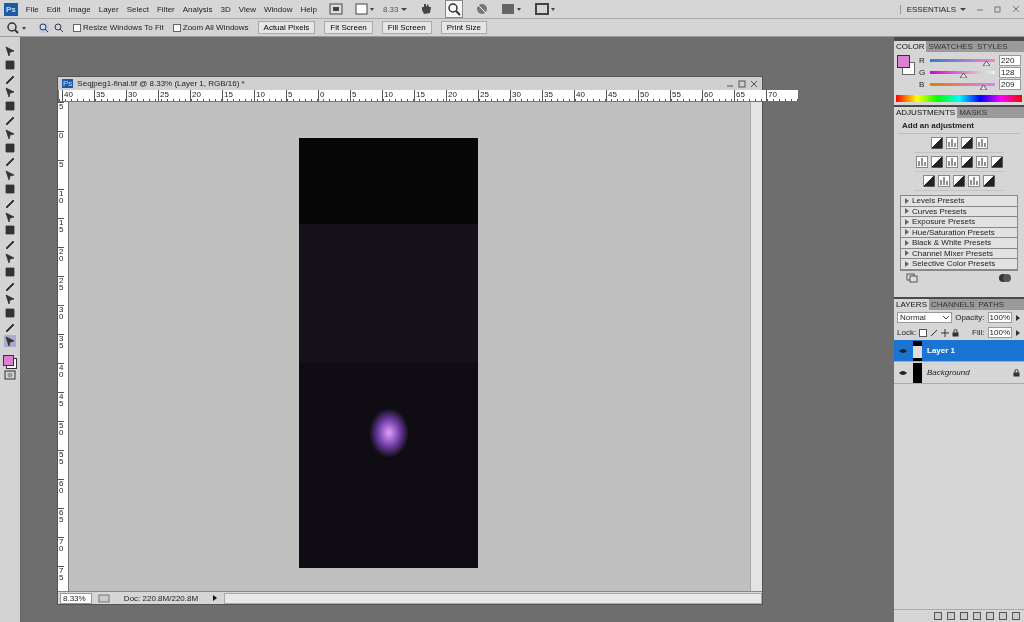 This screenshot has width=1024, height=622. What do you see at coordinates (910, 46) in the screenshot?
I see `panel-tab: COLOR` at bounding box center [910, 46].